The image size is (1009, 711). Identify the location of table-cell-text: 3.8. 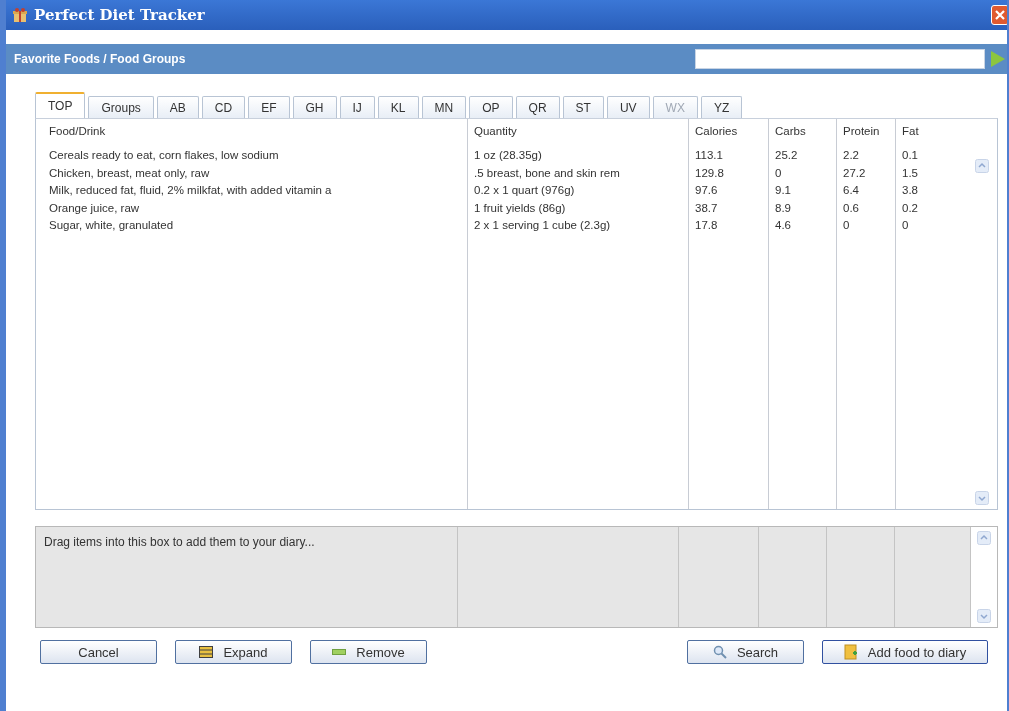
(910, 190).